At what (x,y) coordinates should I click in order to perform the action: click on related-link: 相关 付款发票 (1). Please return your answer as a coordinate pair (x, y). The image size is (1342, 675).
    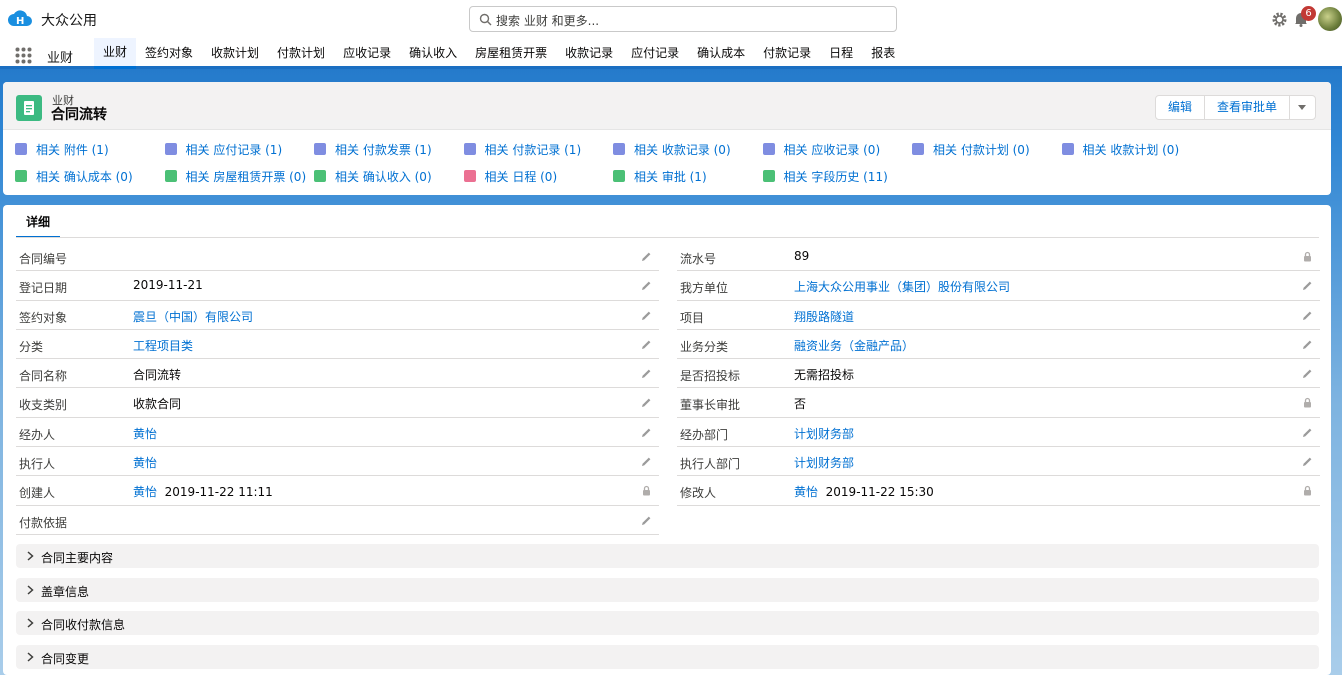
    Looking at the image, I should click on (389, 149).